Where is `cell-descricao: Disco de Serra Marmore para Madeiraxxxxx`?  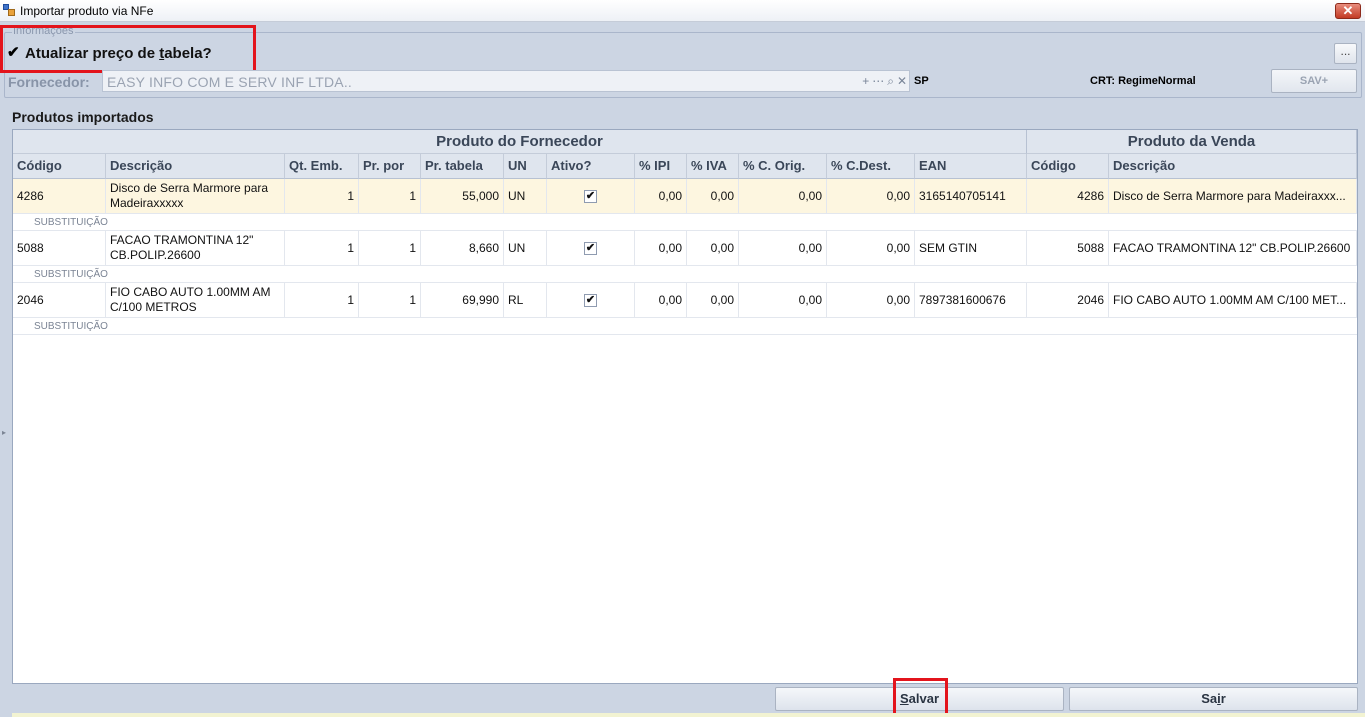
cell-descricao: Disco de Serra Marmore para Madeiraxxxxx is located at coordinates (195, 196).